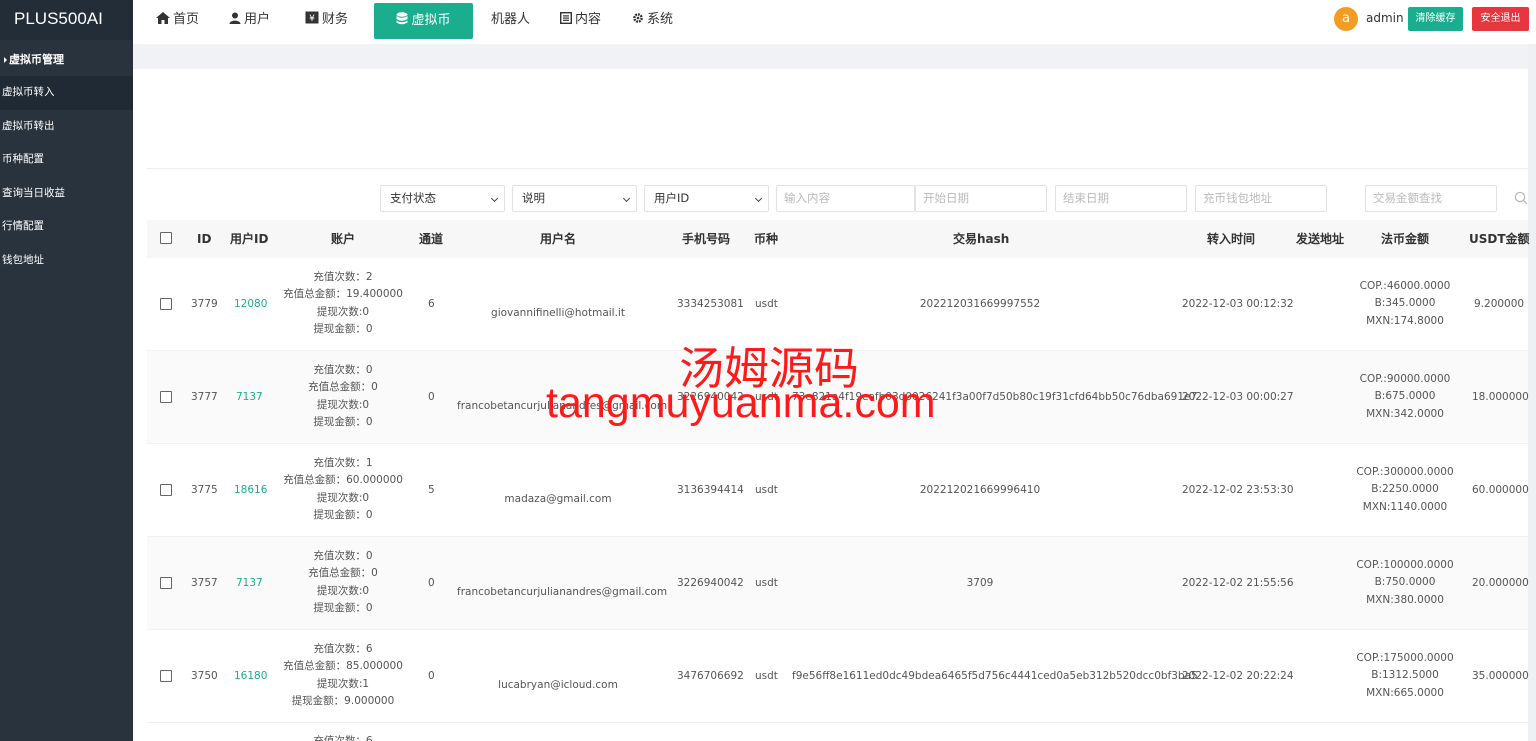  What do you see at coordinates (1532, 392) in the screenshot?
I see `scrollbar-track` at bounding box center [1532, 392].